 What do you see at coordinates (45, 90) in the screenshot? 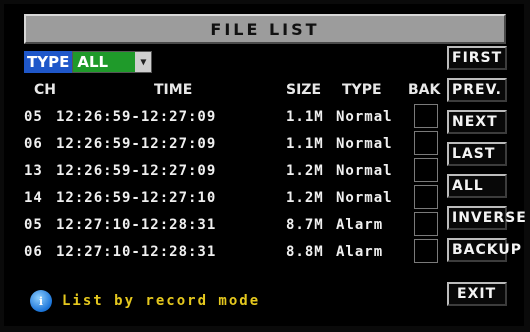
I see `column-header-ch: CH` at bounding box center [45, 90].